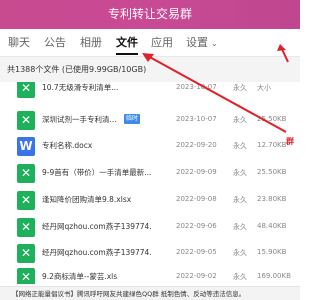  I want to click on file-size: 169.00KB, so click(274, 276).